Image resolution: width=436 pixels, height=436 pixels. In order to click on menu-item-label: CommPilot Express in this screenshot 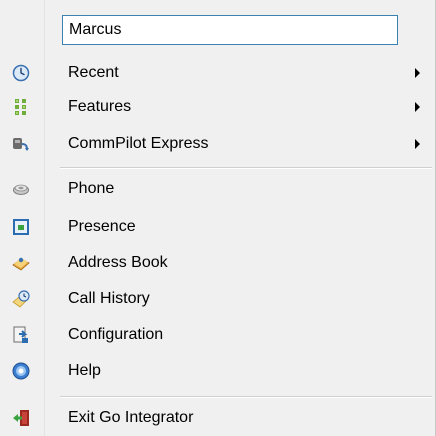, I will do `click(138, 143)`.